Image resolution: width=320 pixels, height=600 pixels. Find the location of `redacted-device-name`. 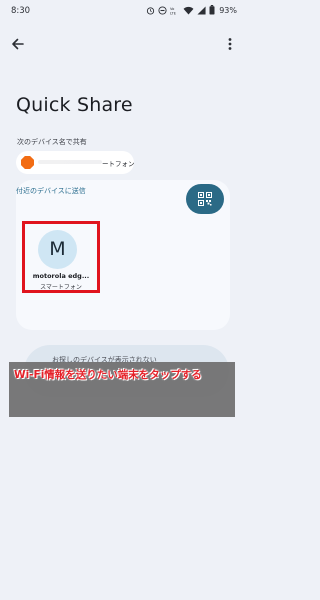

redacted-device-name is located at coordinates (70, 162).